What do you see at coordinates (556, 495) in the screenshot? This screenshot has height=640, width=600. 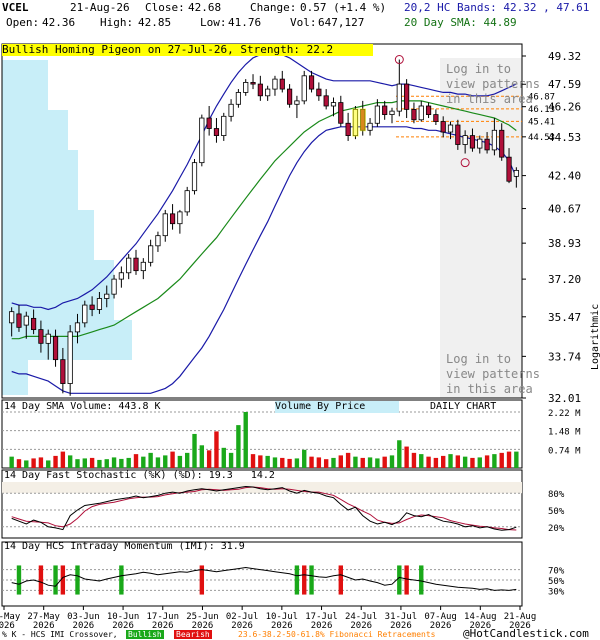 I see `stoch-tick-label-0: 80%` at bounding box center [556, 495].